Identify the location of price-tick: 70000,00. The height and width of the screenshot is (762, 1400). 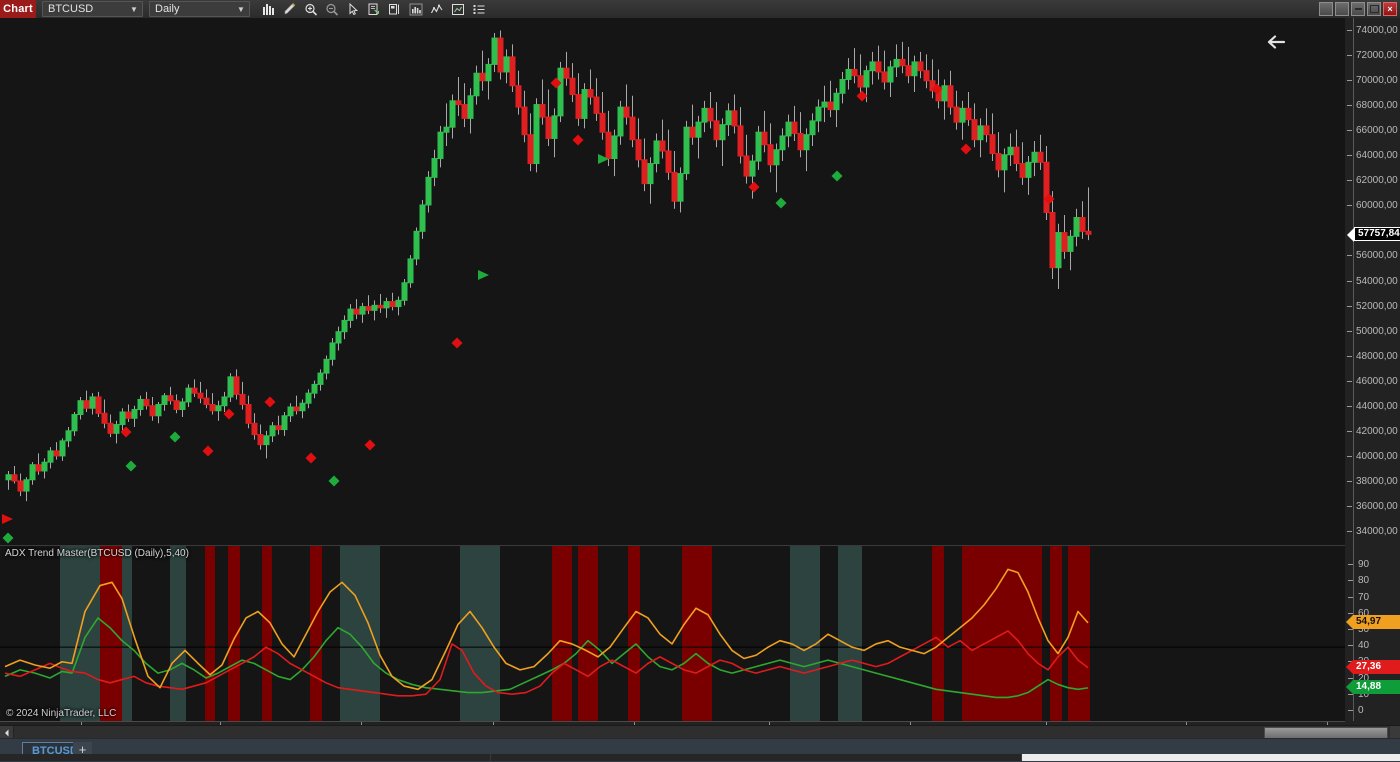
(1372, 81).